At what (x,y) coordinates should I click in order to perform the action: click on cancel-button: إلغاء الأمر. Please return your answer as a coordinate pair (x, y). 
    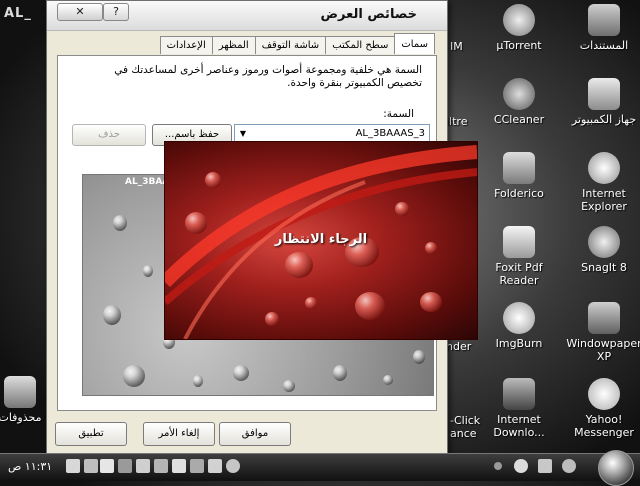
    Looking at the image, I should click on (179, 434).